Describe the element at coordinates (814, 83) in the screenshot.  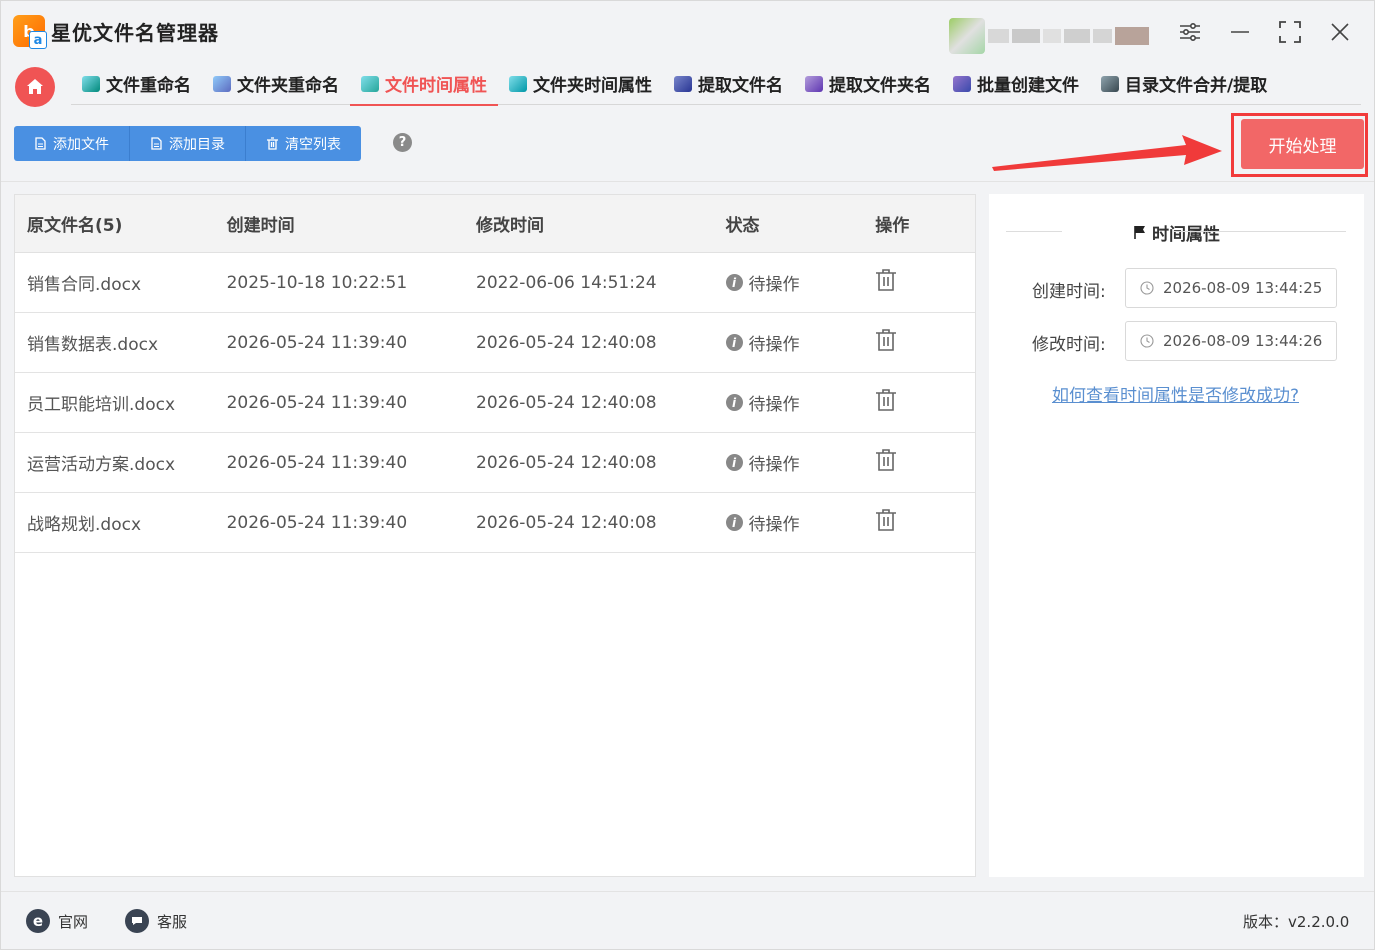
I see `extract-foldername-icon` at that location.